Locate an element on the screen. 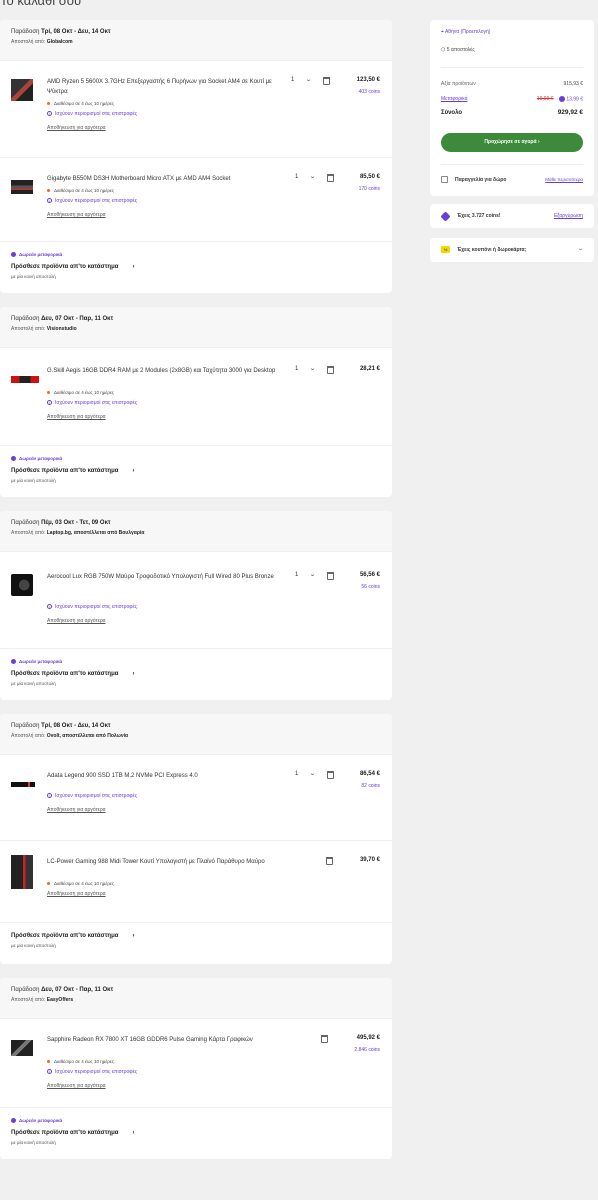 The image size is (598, 1200). seller-prefix: Αποστολή από: is located at coordinates (28, 329).